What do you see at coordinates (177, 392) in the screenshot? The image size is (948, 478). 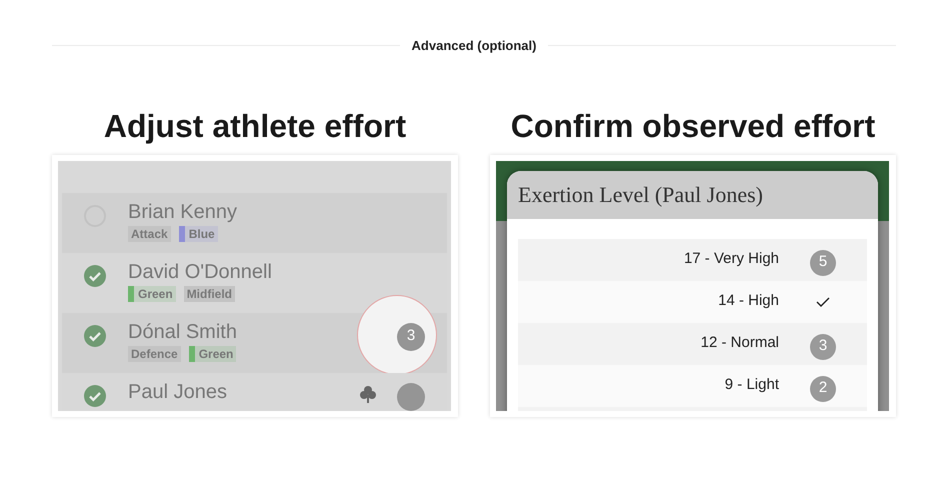 I see `athlete-name: Paul Jones` at bounding box center [177, 392].